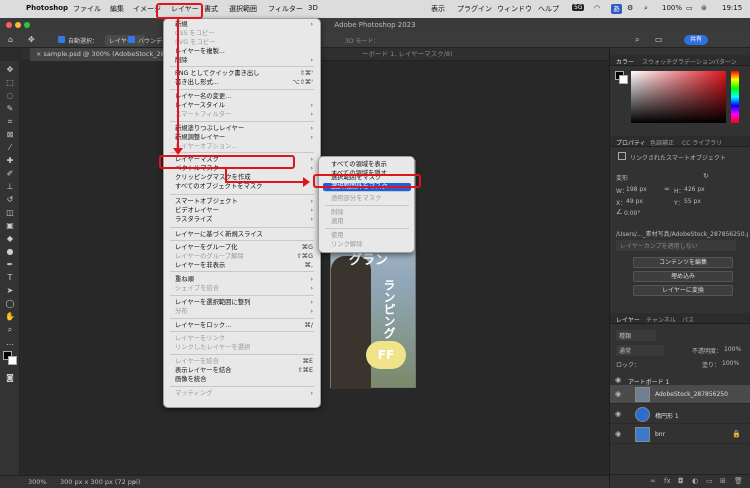  Describe the element at coordinates (242, 138) in the screenshot. I see `layer-menu-item: 新規調整レイヤー ›` at that location.